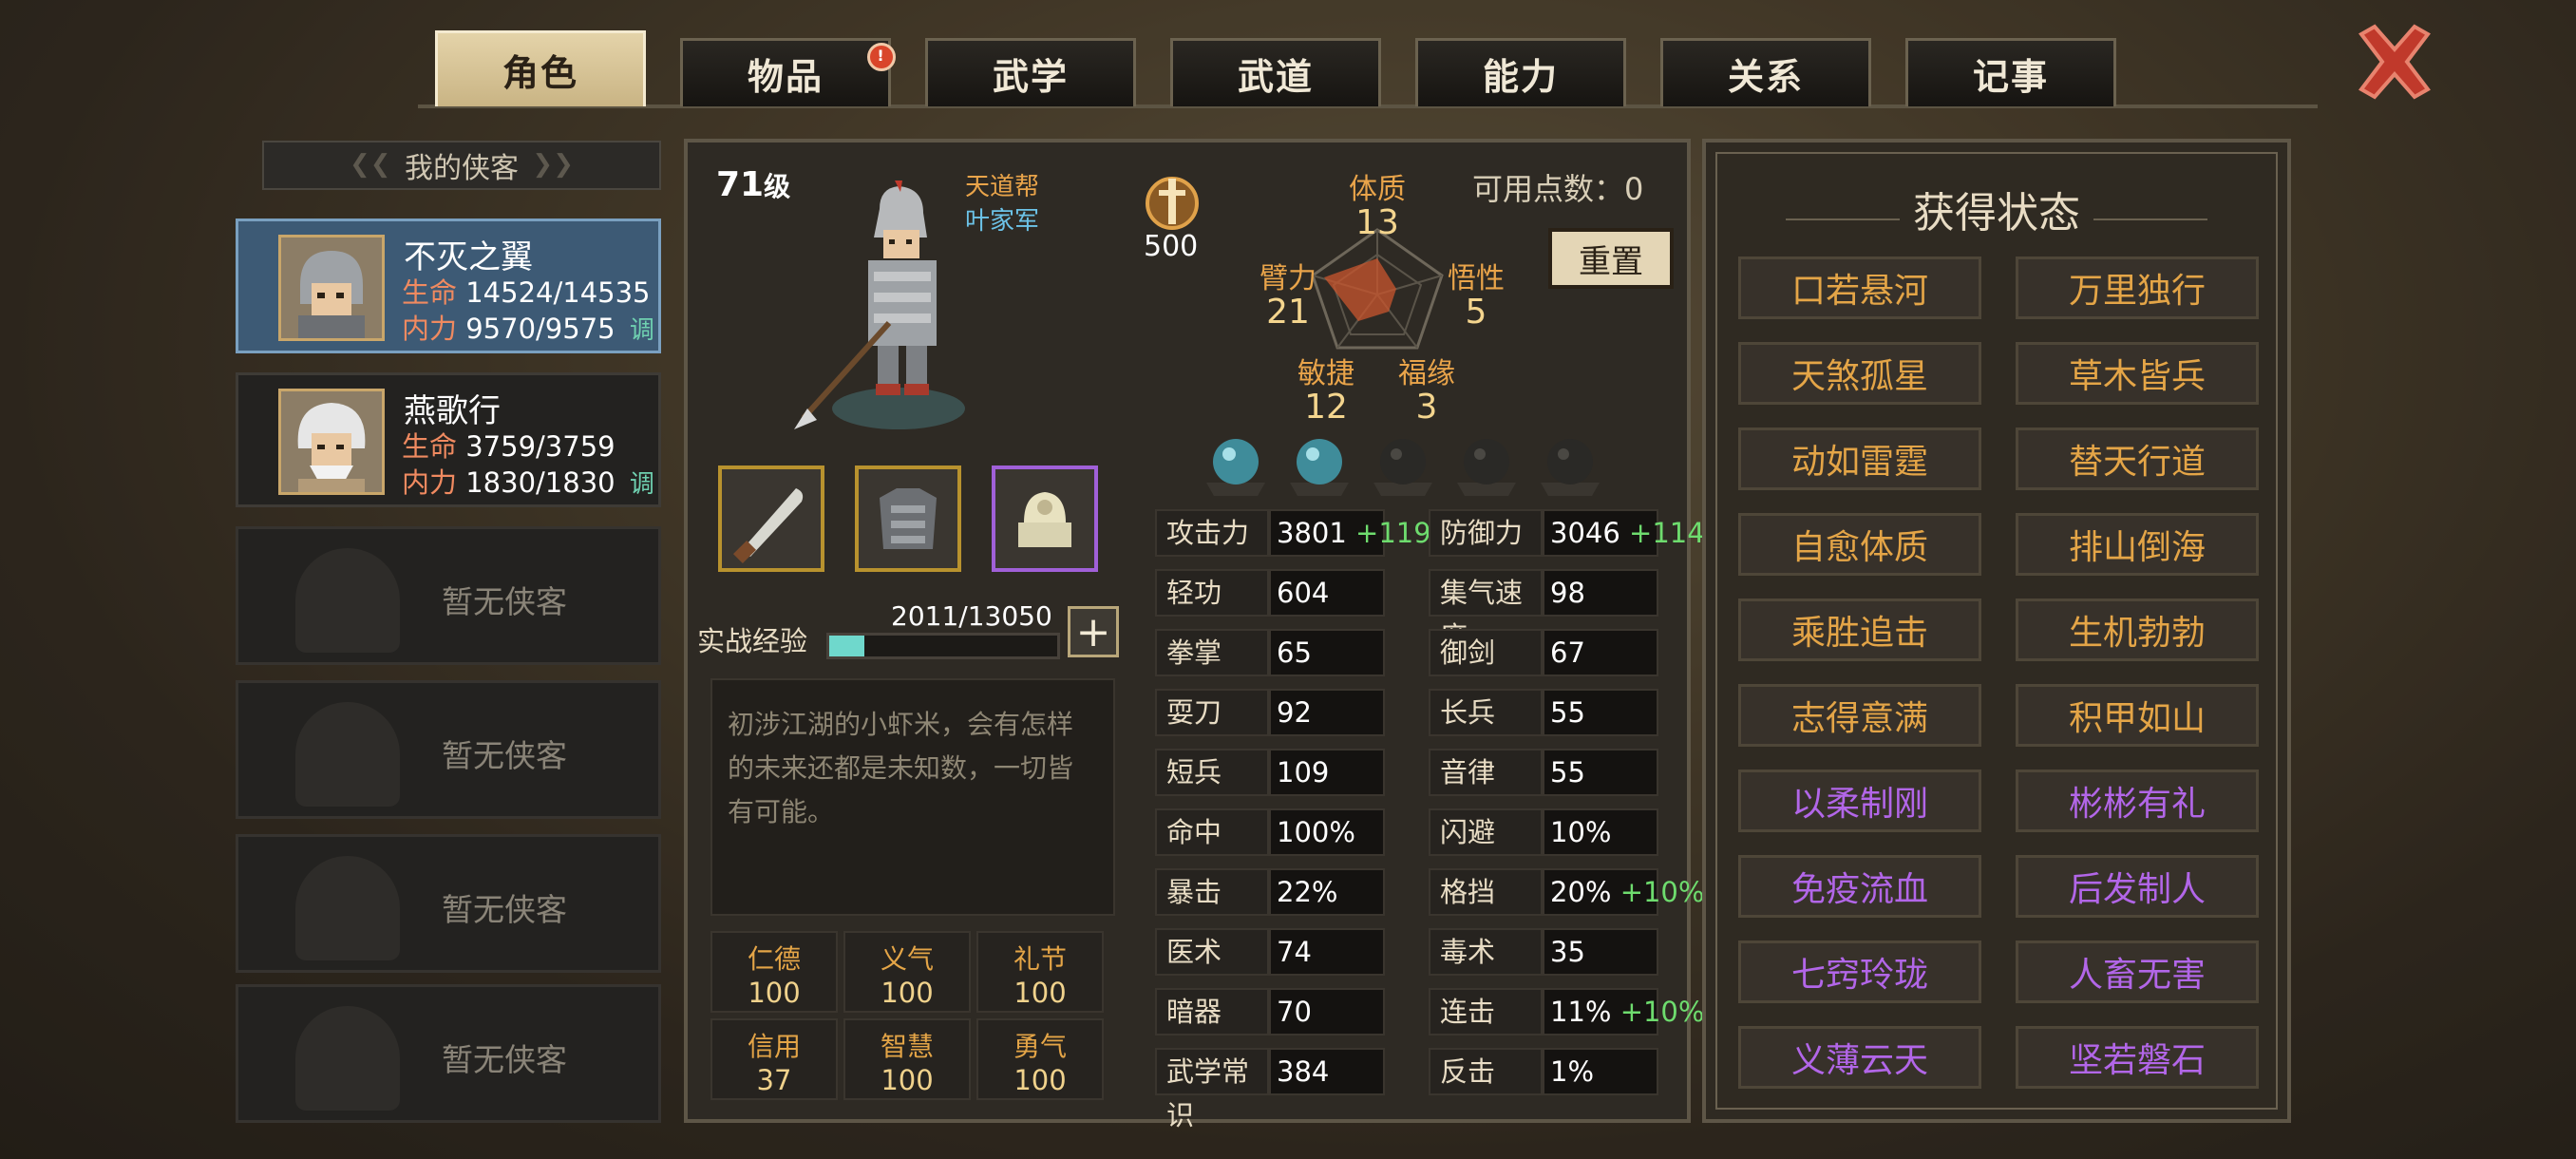 The width and height of the screenshot is (2576, 1159). I want to click on add-exp-button: +, so click(1093, 631).